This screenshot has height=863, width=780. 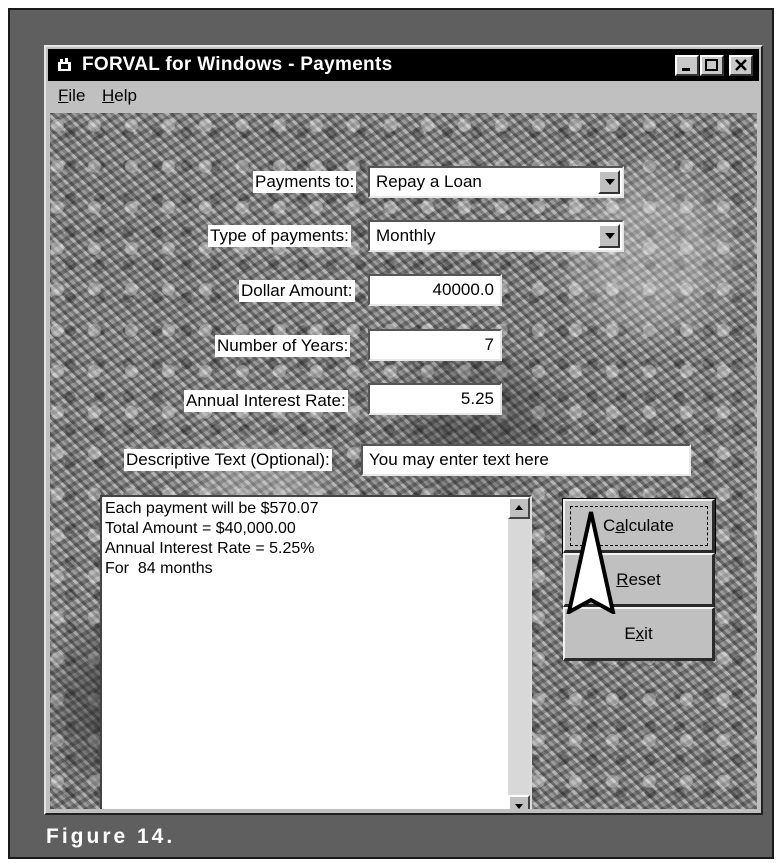 What do you see at coordinates (630, 633) in the screenshot?
I see `exit-label-start: E` at bounding box center [630, 633].